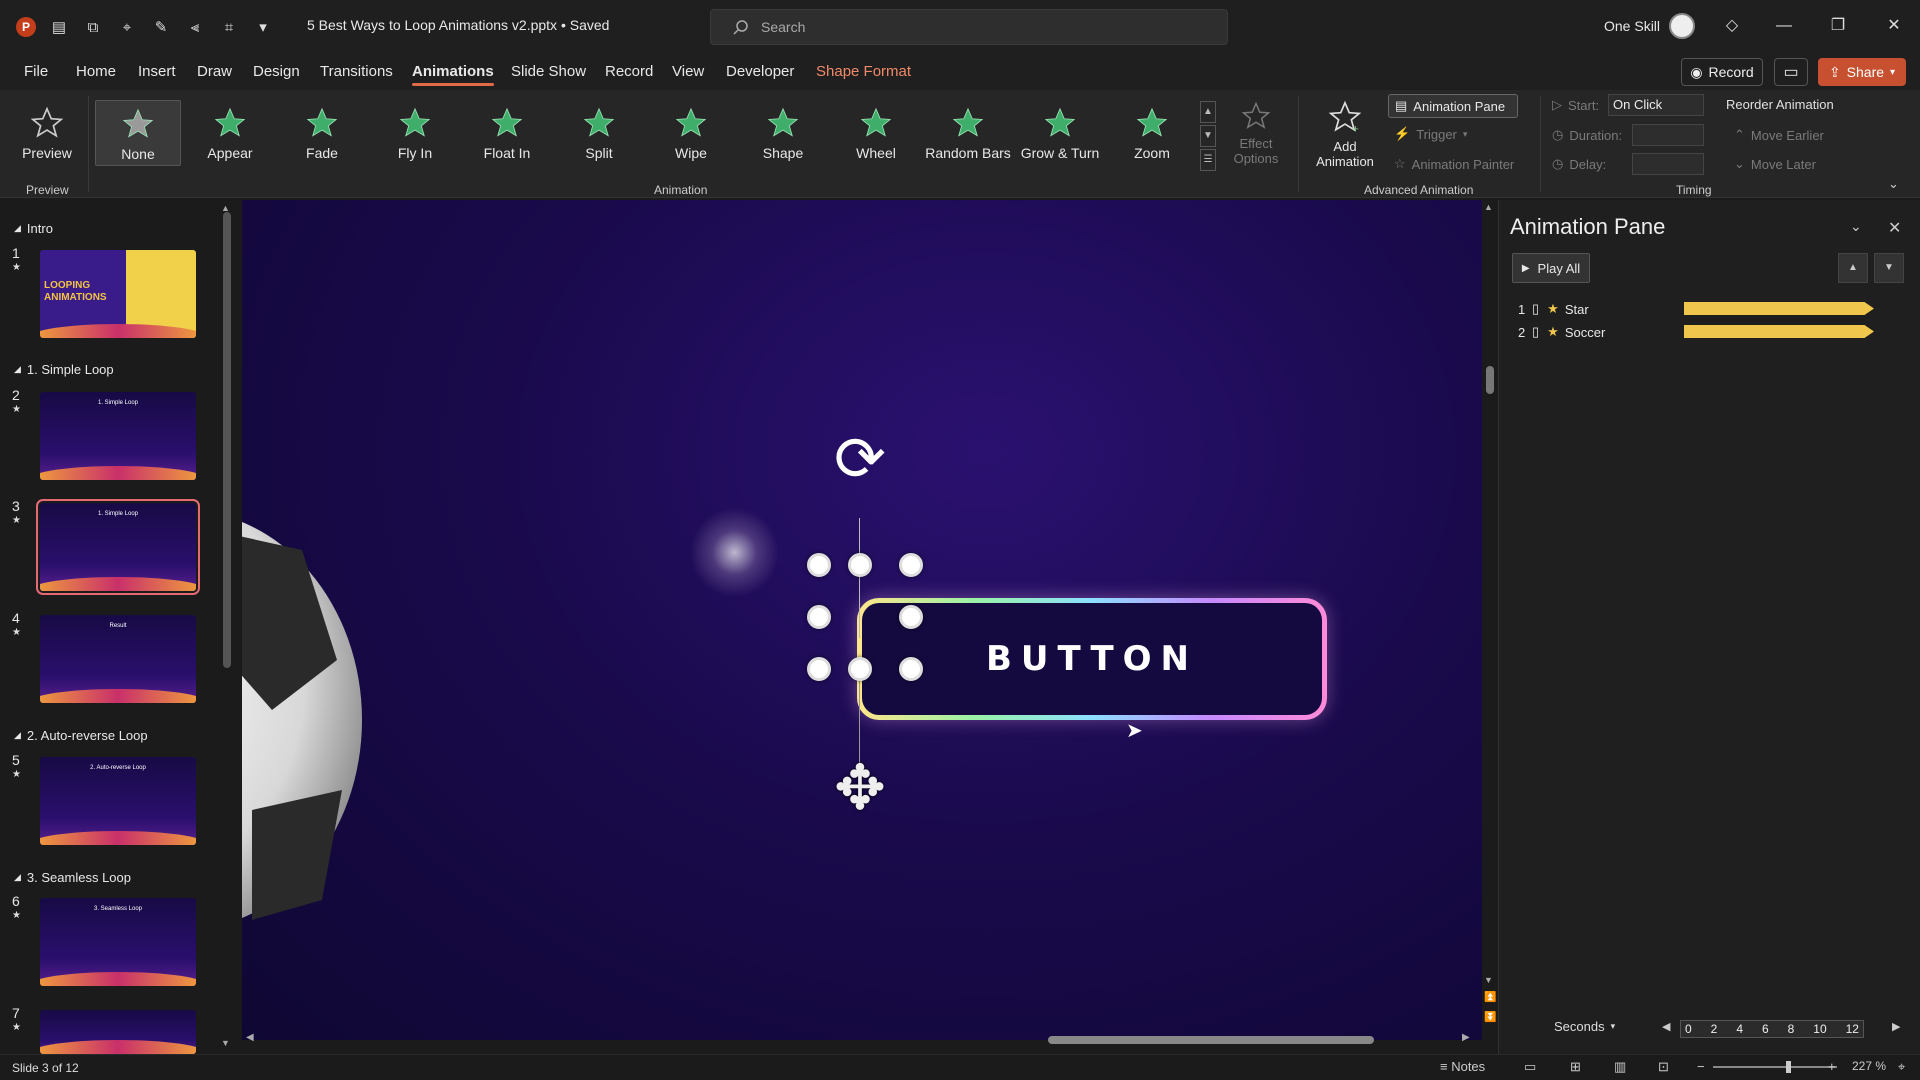 Image resolution: width=1920 pixels, height=1080 pixels. Describe the element at coordinates (1620, 1067) in the screenshot. I see `reading-view-icon: ▥` at that location.